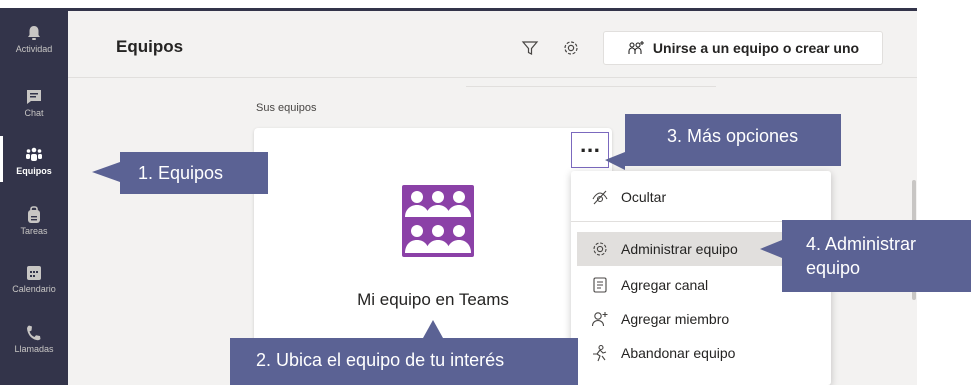 The height and width of the screenshot is (385, 971). What do you see at coordinates (701, 197) in the screenshot?
I see `menu-item-ocultar: Ocultar` at bounding box center [701, 197].